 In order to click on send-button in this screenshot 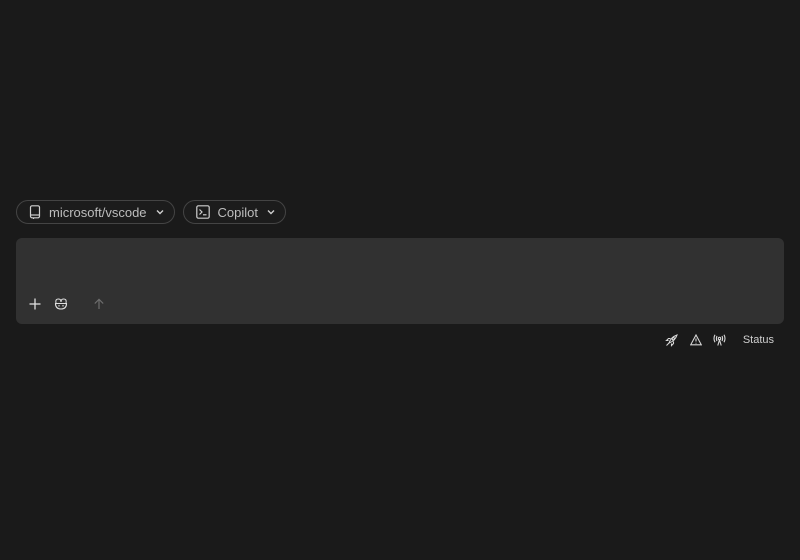, I will do `click(99, 306)`.